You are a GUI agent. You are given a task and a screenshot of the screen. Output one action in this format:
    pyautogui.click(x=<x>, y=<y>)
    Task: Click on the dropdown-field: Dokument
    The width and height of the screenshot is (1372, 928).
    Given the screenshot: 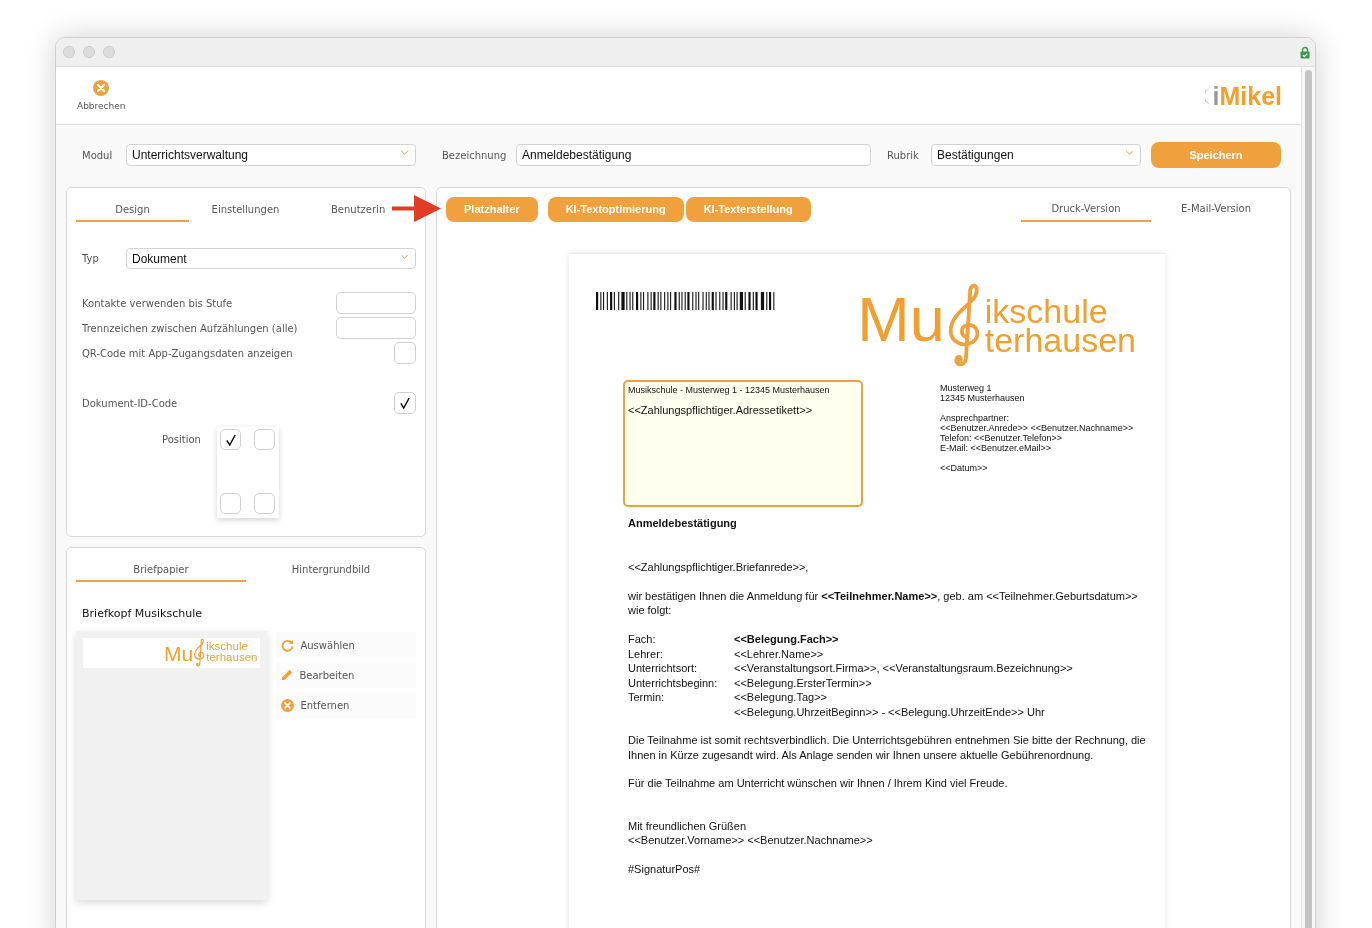 What is the action you would take?
    pyautogui.click(x=271, y=258)
    